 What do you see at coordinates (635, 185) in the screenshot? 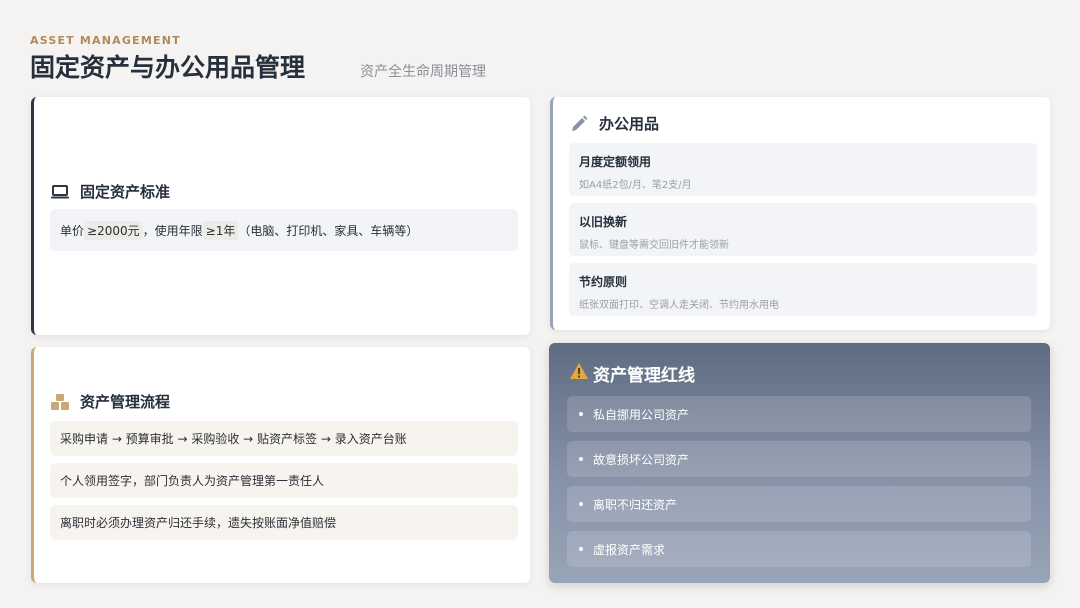
I see `supply-item-desc: 如A4纸2包/月、笔2支/月` at bounding box center [635, 185].